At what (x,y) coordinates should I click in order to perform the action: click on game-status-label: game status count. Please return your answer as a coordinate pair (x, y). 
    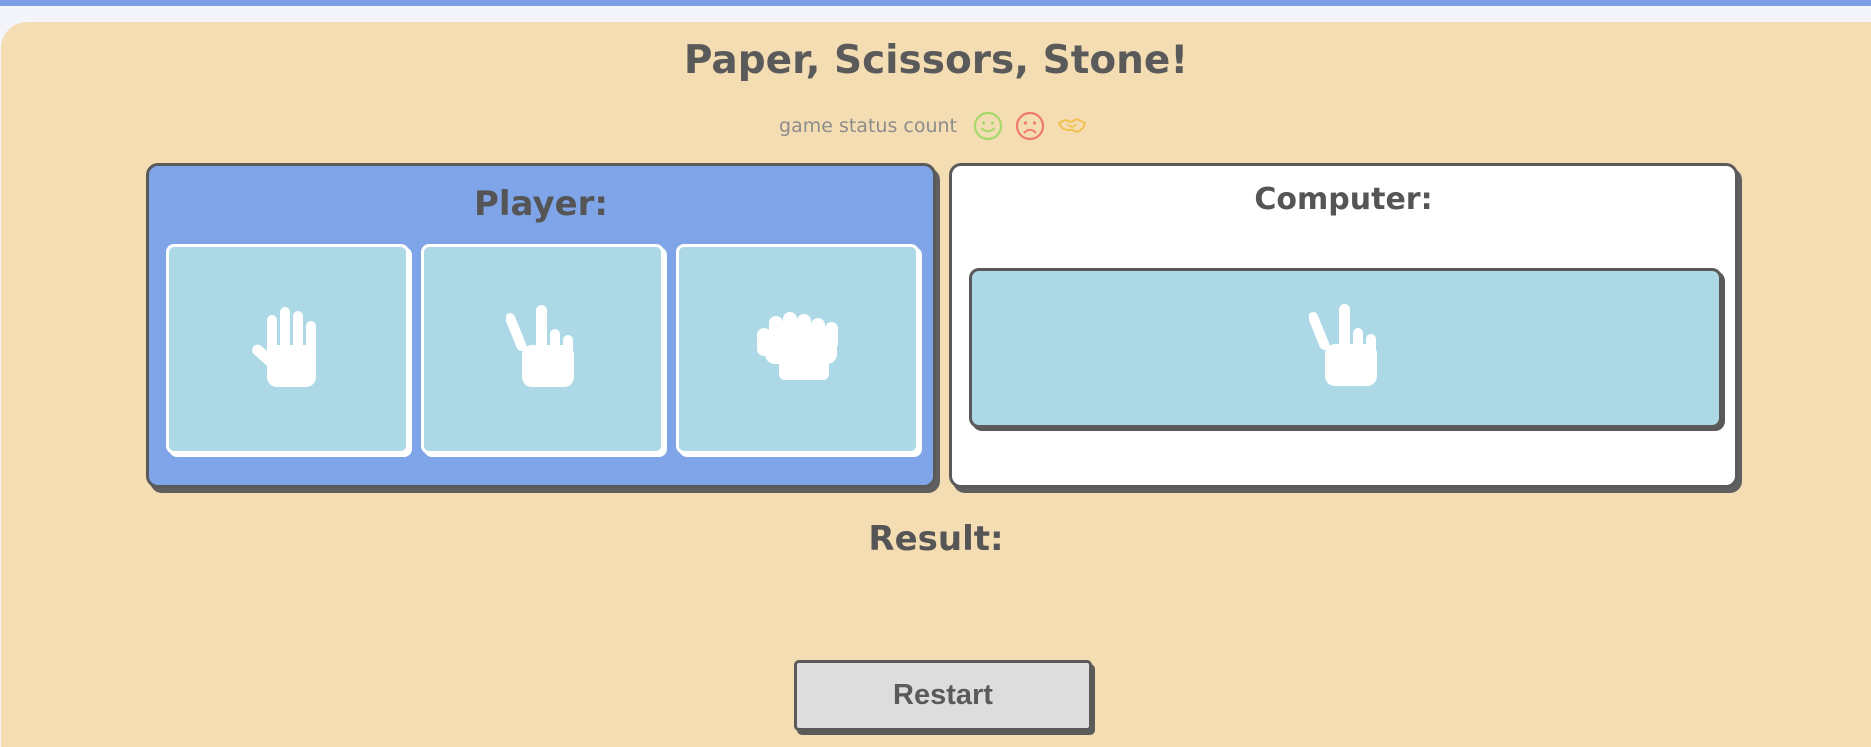
    Looking at the image, I should click on (868, 126).